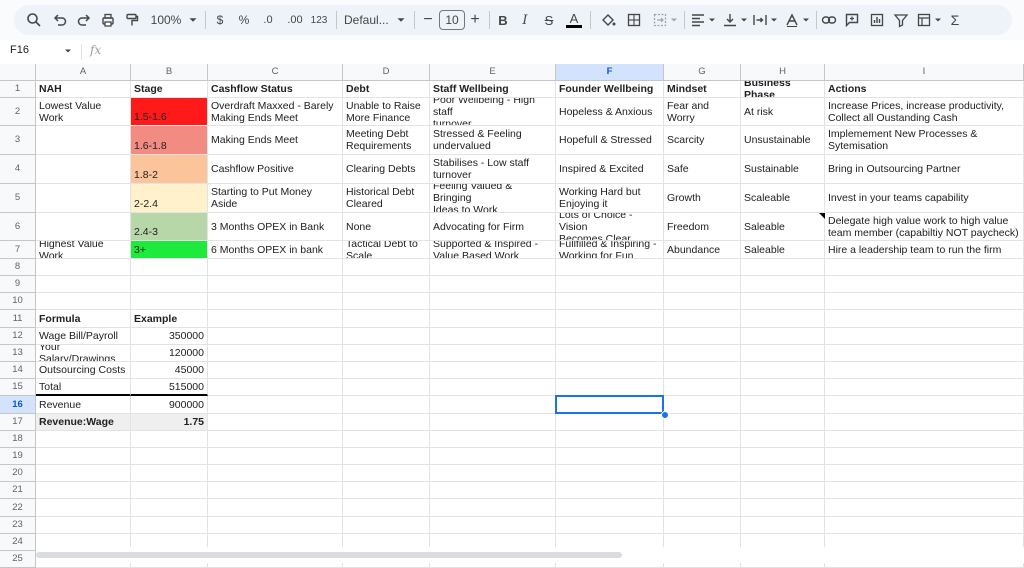 The width and height of the screenshot is (1024, 568). Describe the element at coordinates (18, 140) in the screenshot. I see `row-header-3: 3` at that location.